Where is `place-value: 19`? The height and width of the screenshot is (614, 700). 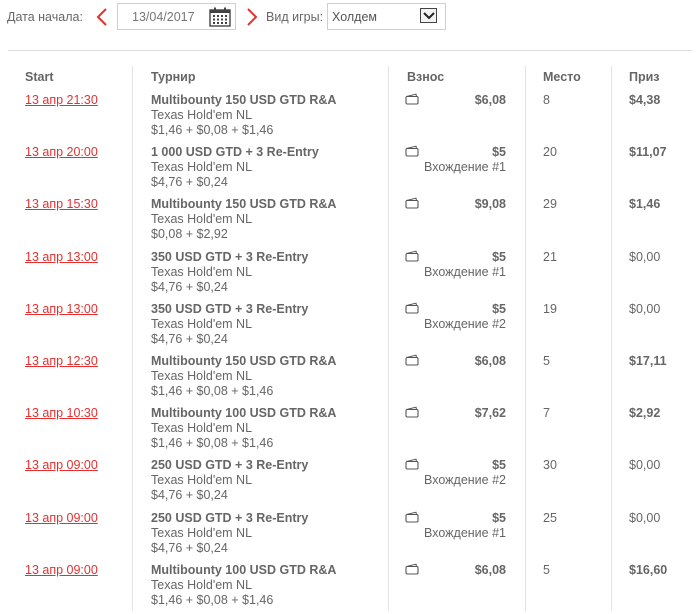
place-value: 19 is located at coordinates (550, 308).